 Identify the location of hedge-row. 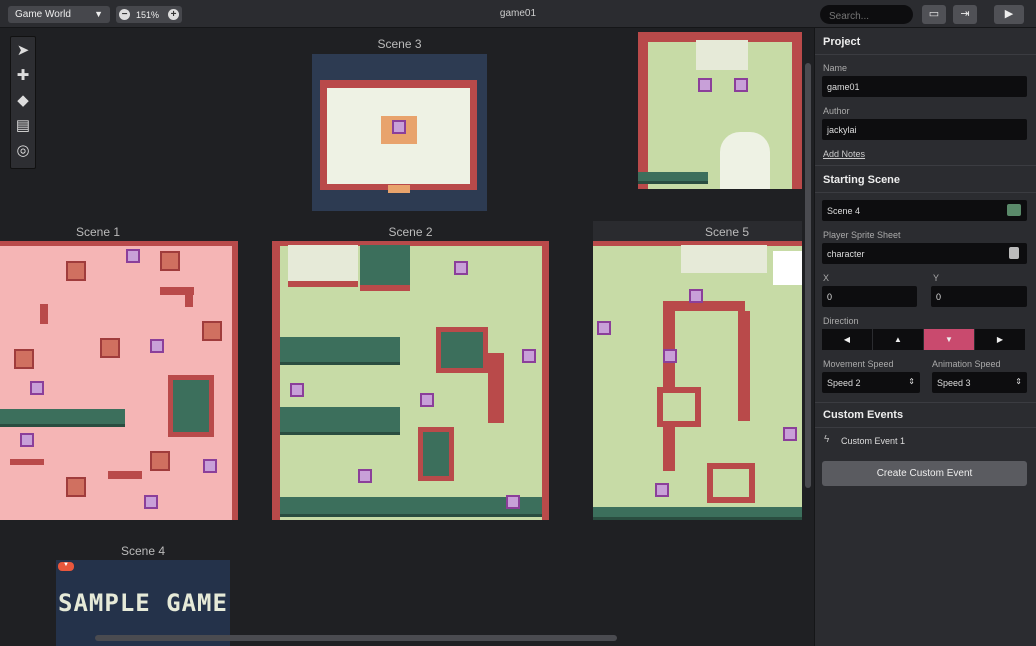
(62, 418).